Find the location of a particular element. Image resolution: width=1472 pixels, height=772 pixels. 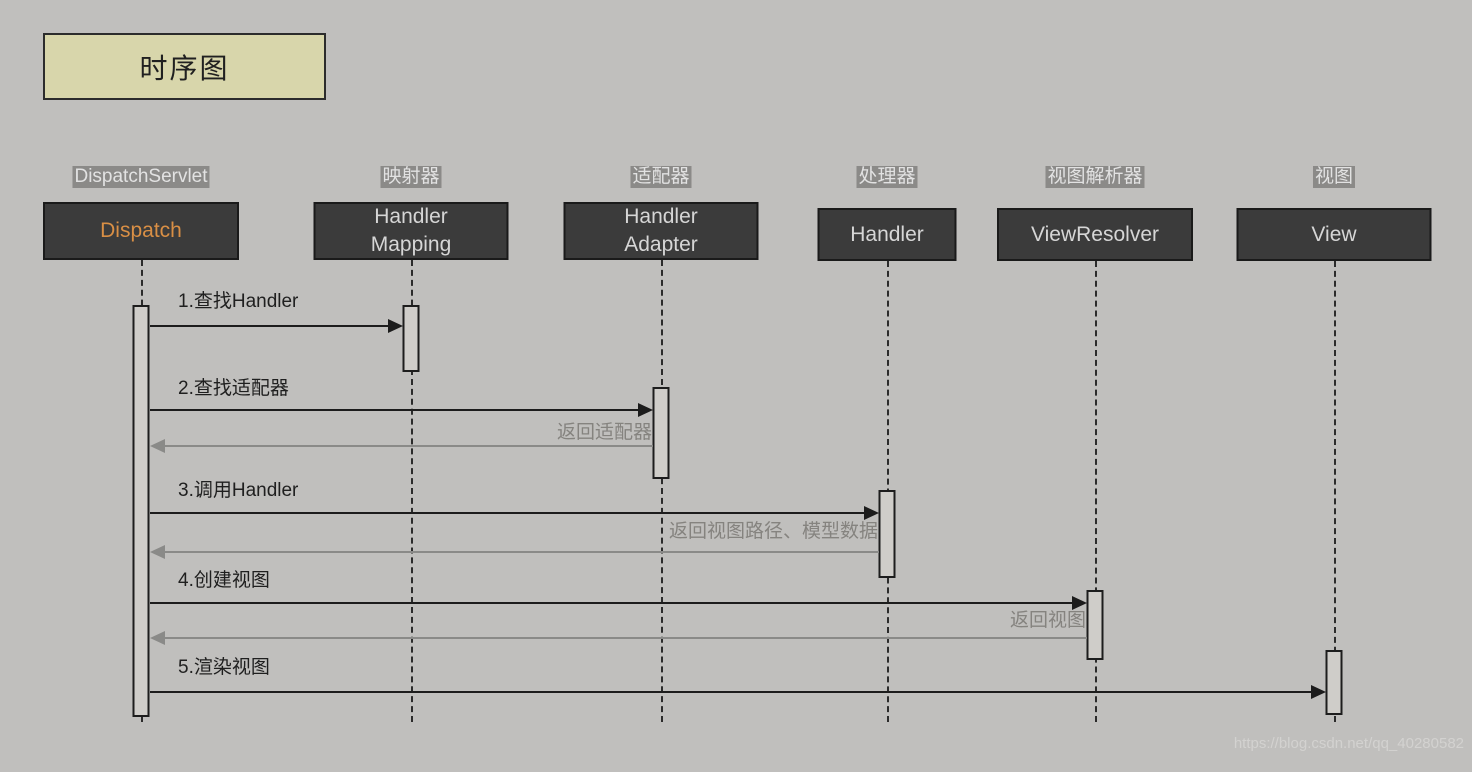

participant-box-view: View is located at coordinates (1334, 234).